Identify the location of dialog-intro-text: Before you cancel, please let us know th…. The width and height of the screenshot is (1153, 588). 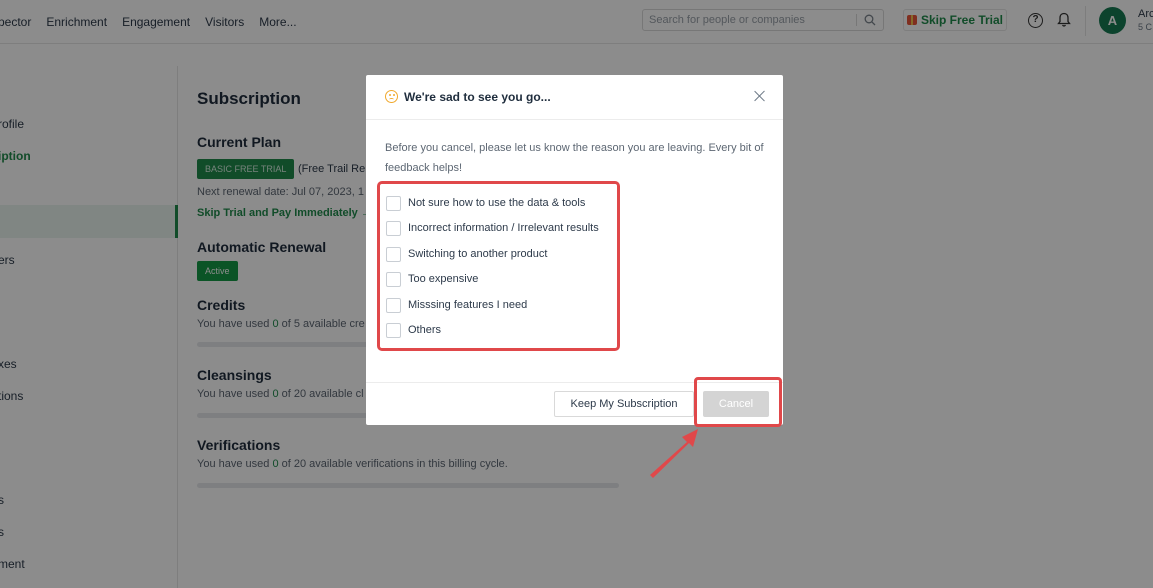
(574, 158).